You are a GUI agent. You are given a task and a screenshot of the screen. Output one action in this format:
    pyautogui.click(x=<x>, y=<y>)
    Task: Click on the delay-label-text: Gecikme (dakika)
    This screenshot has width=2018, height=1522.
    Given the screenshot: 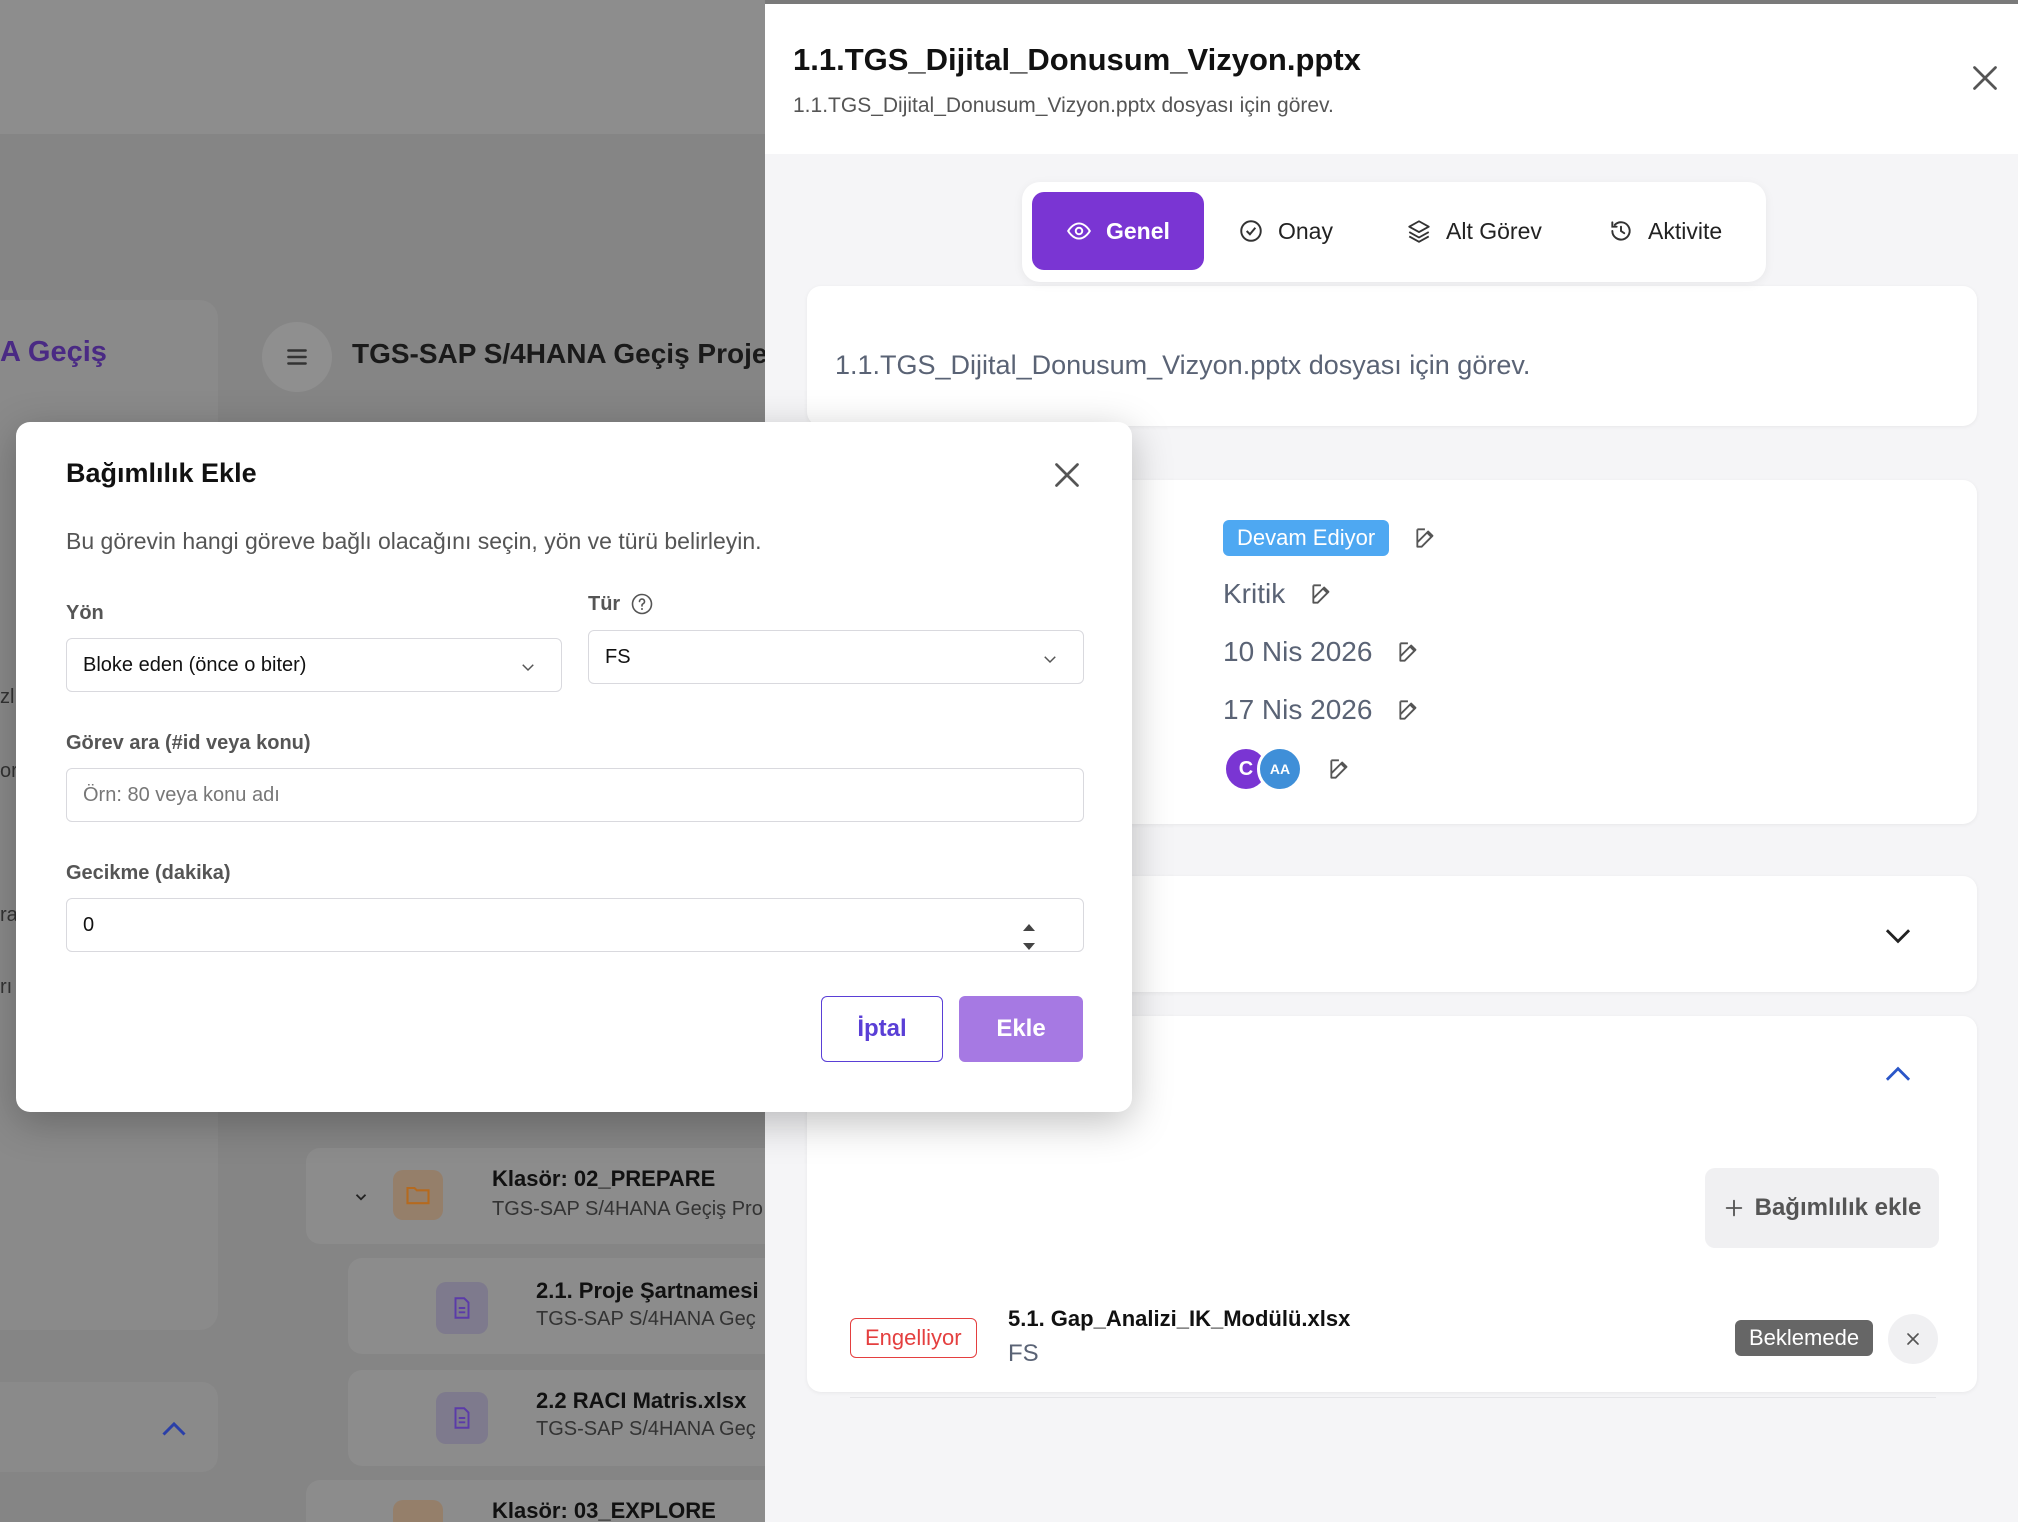 What is the action you would take?
    pyautogui.click(x=148, y=873)
    